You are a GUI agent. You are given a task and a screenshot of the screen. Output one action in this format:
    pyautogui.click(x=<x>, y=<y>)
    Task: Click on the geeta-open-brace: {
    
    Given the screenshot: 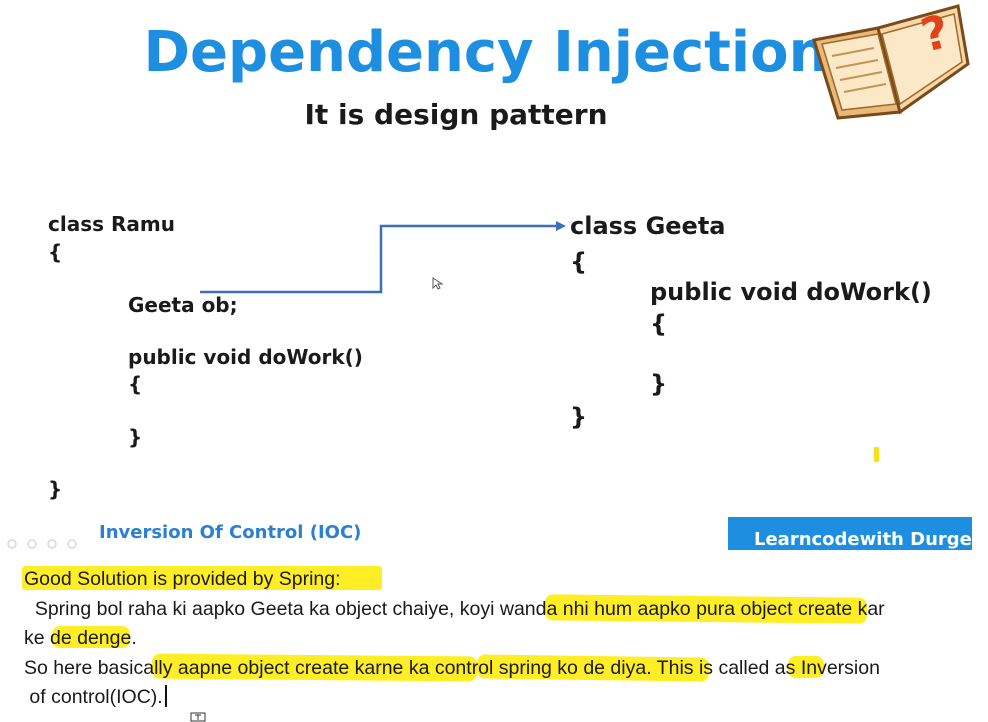 What is the action you would take?
    pyautogui.click(x=579, y=262)
    